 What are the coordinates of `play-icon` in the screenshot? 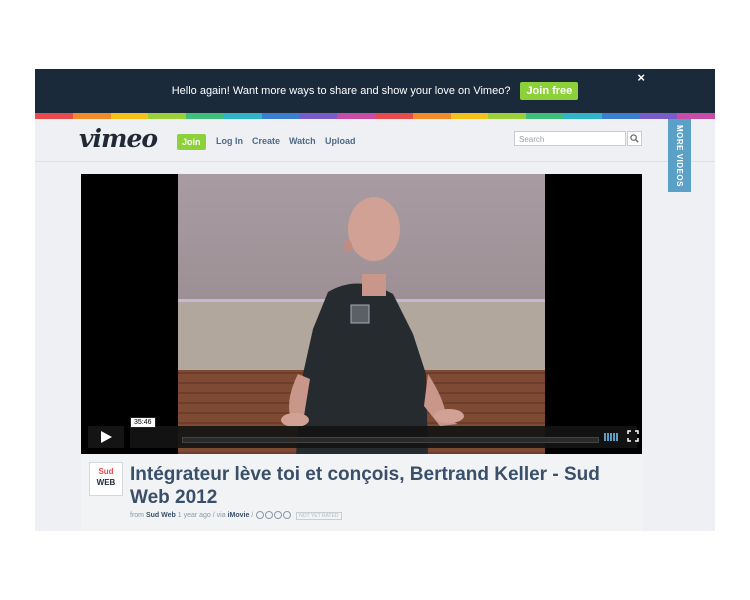 It's located at (106, 437).